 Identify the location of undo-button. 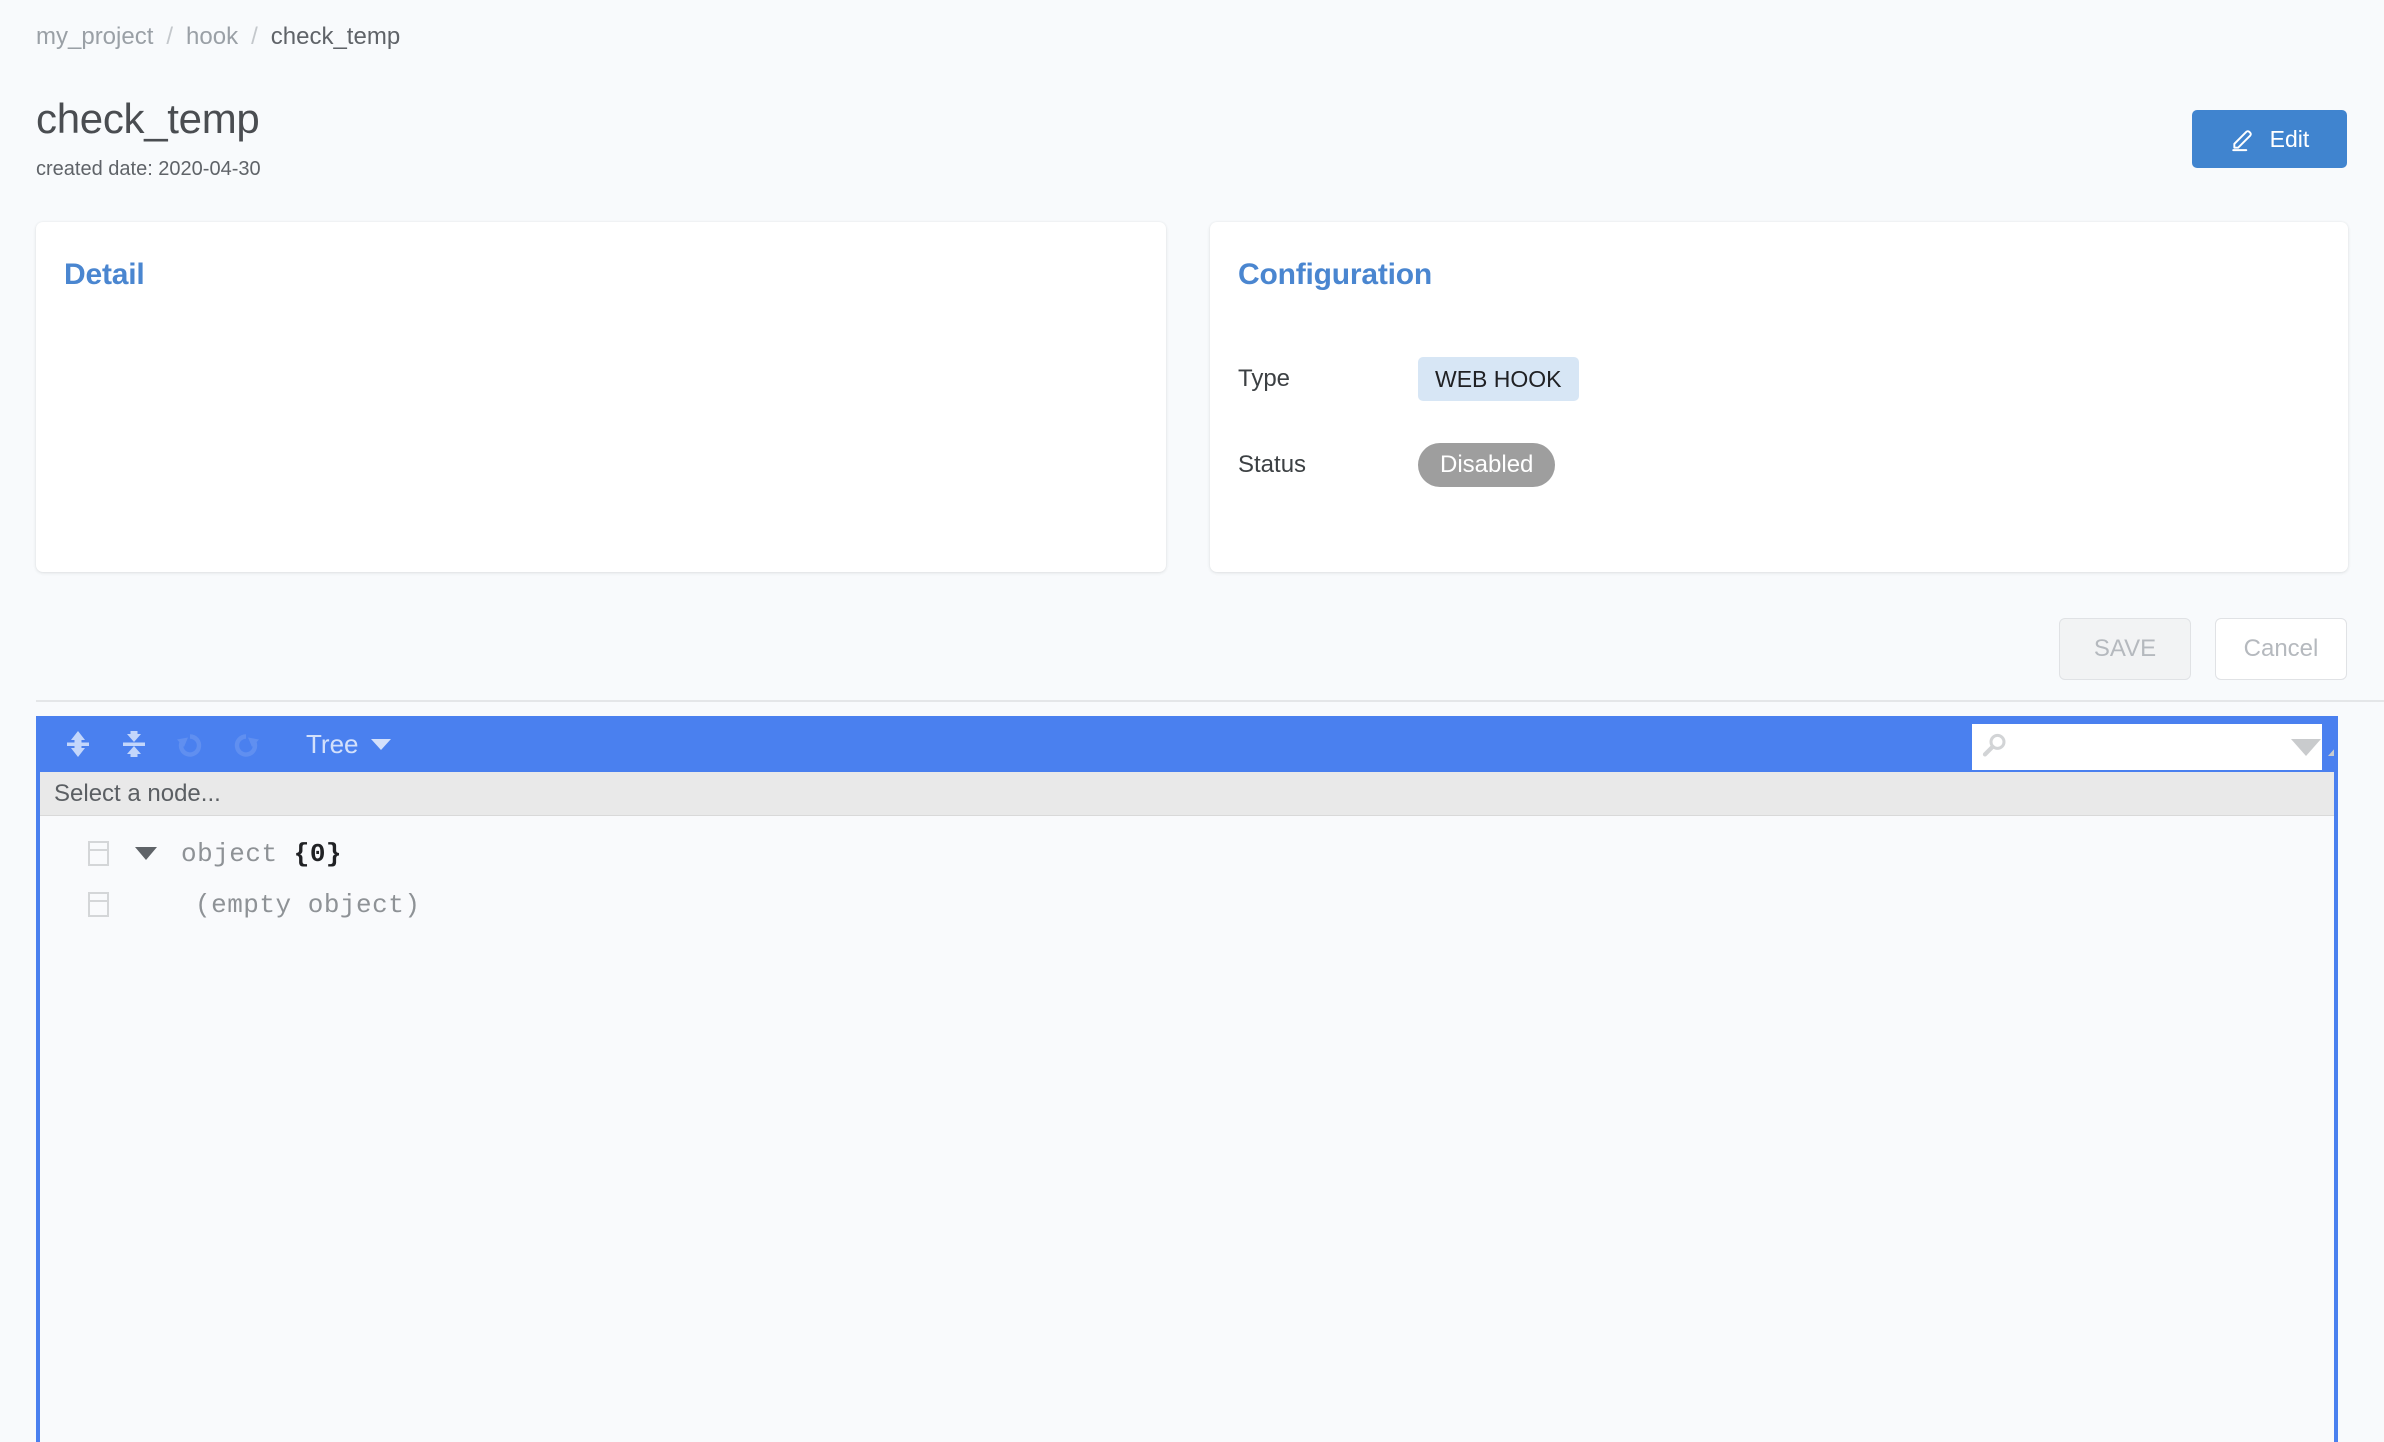
(190, 744).